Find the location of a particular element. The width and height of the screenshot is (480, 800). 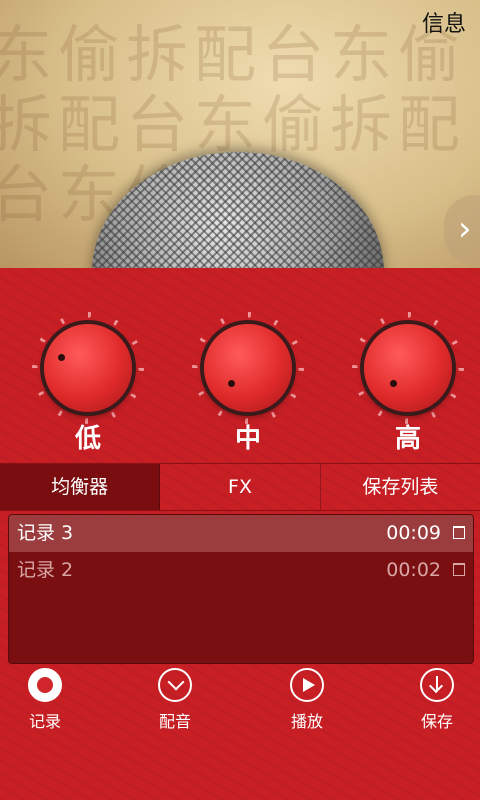

knob-mid-dial is located at coordinates (248, 368).